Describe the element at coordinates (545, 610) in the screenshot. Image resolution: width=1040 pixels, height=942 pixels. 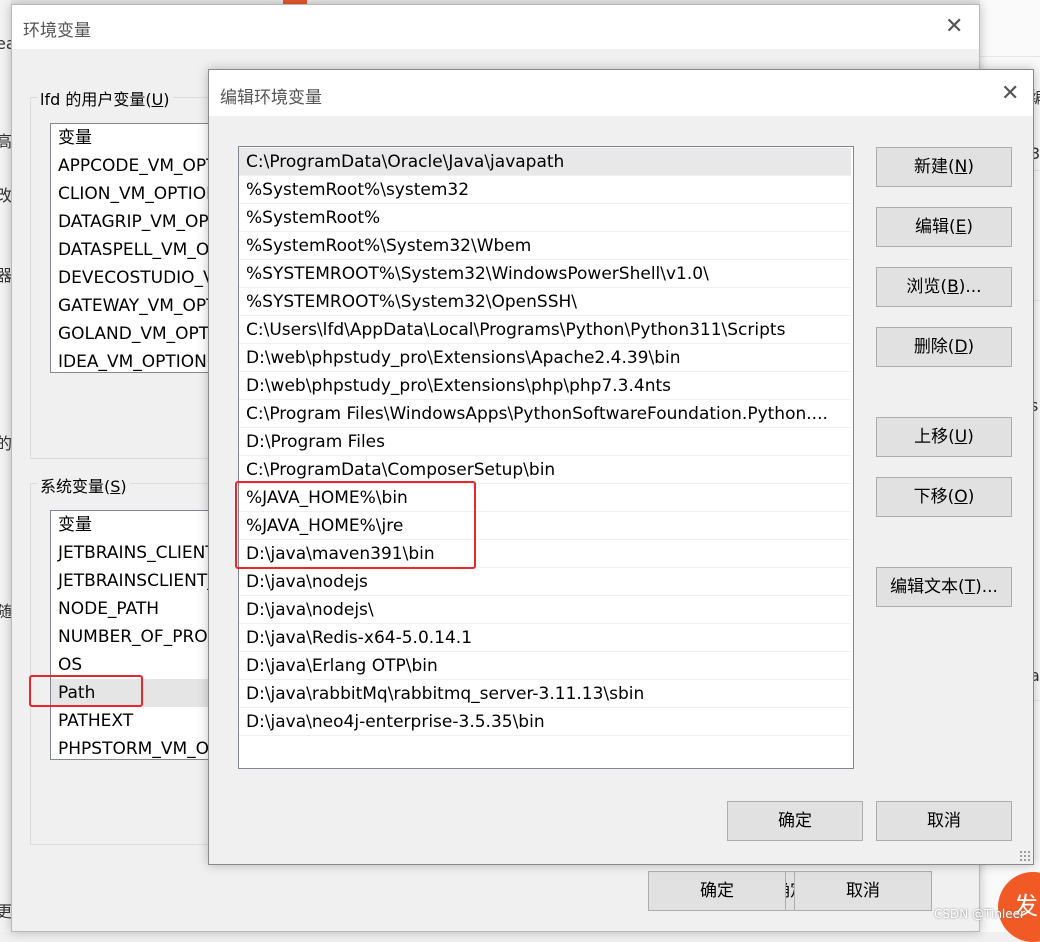
I see `path-entry: D:\java\nodejs\` at that location.